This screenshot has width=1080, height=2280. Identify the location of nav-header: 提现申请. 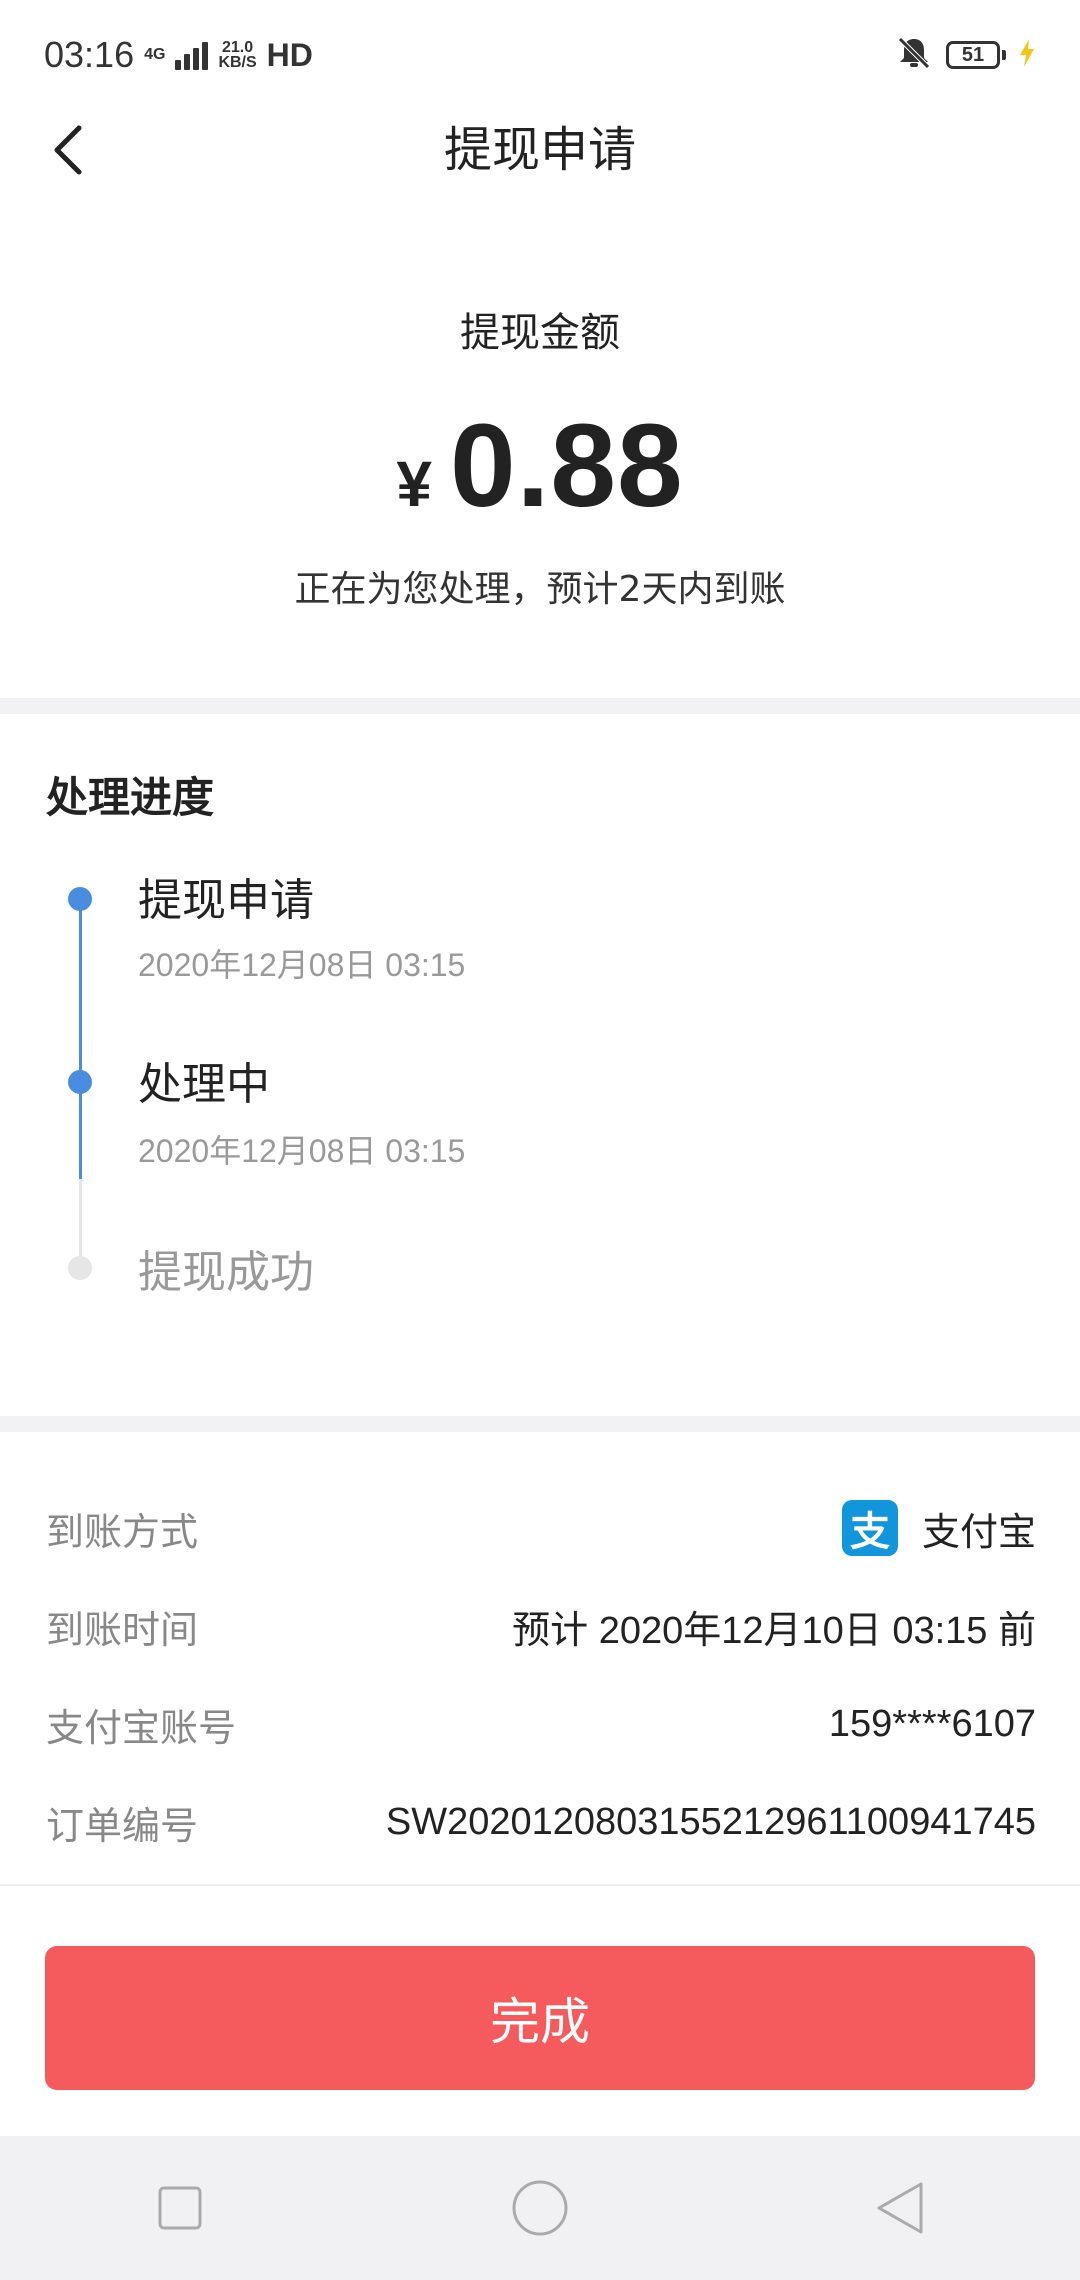
(540, 150).